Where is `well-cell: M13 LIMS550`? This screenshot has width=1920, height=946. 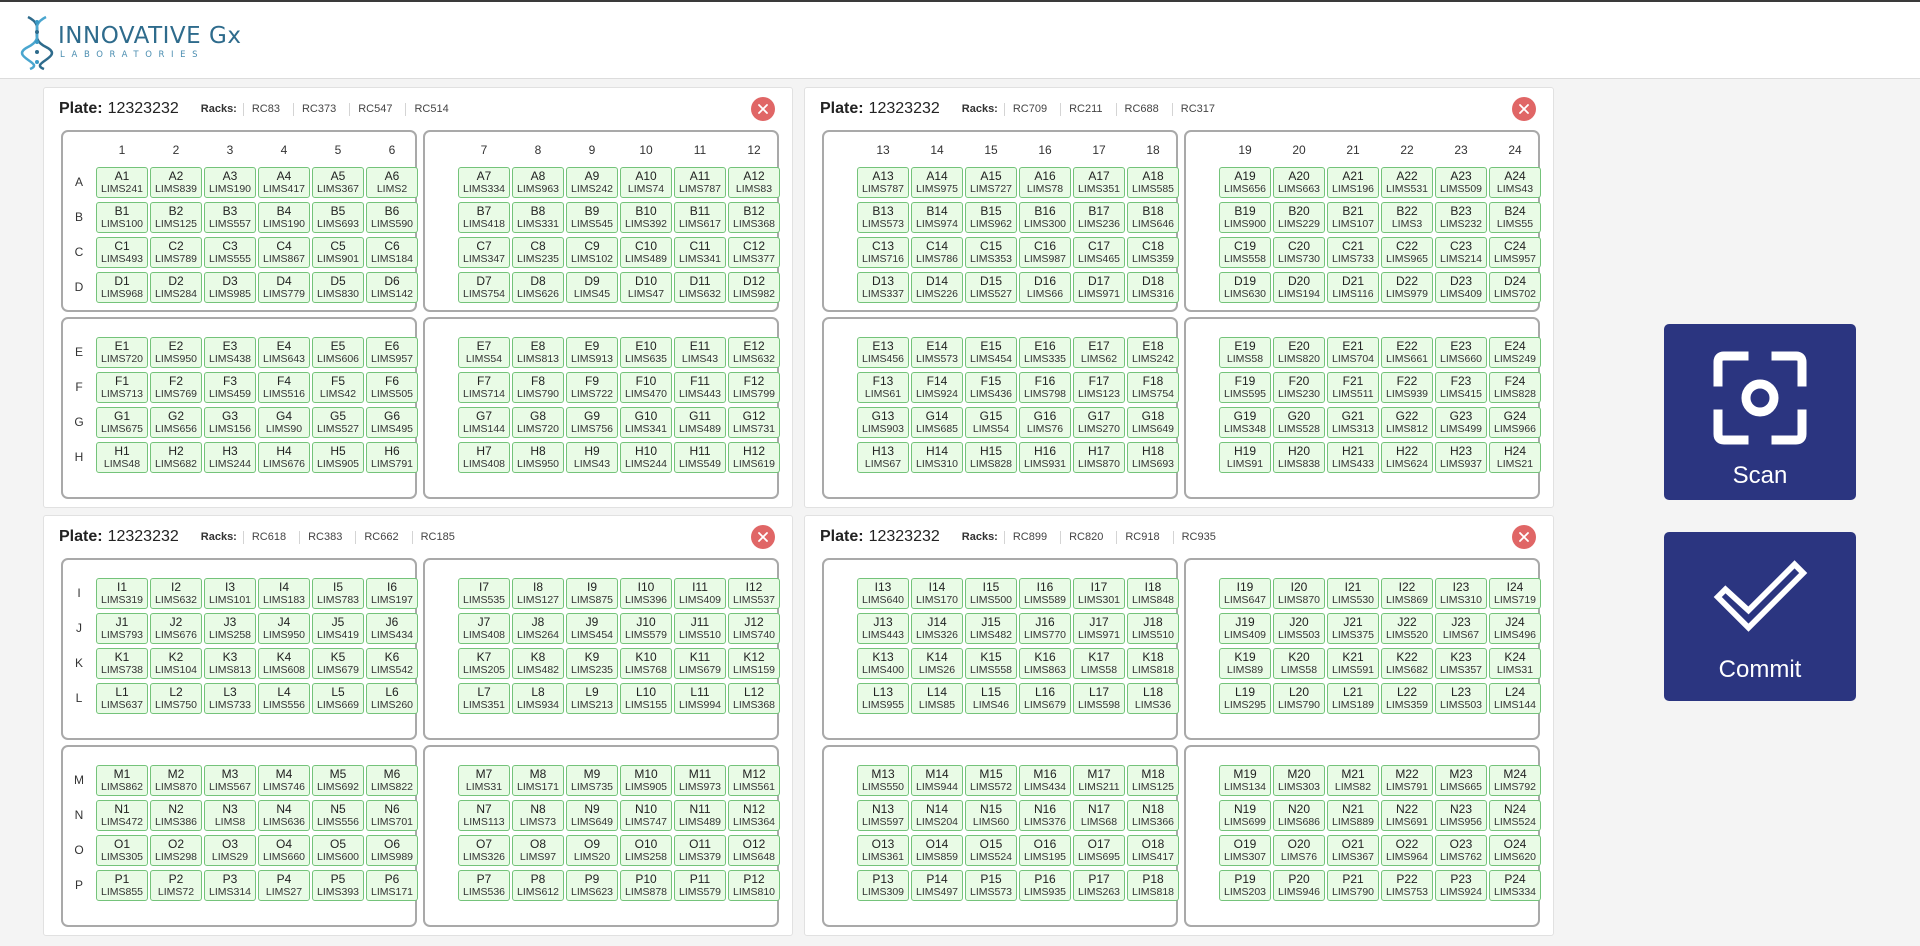 well-cell: M13 LIMS550 is located at coordinates (883, 780).